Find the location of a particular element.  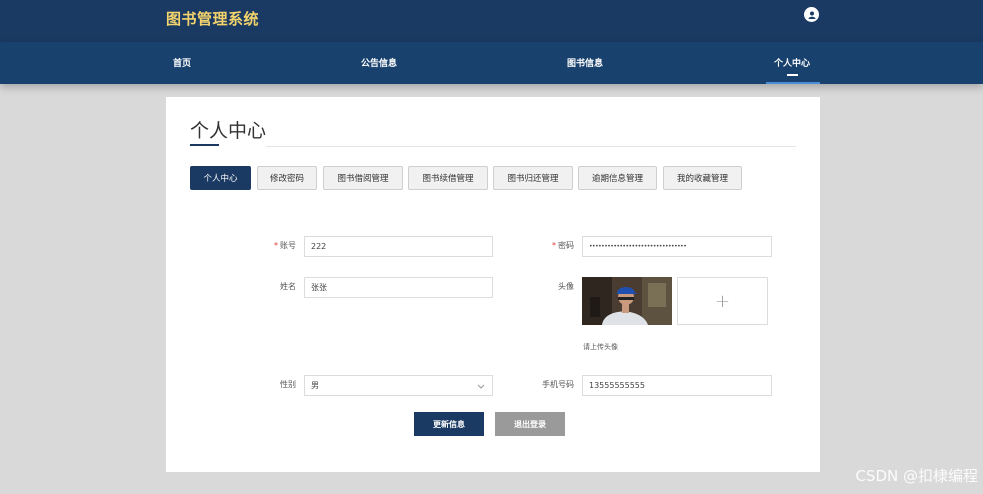

nav-announcements: 公告信息 is located at coordinates (379, 62).